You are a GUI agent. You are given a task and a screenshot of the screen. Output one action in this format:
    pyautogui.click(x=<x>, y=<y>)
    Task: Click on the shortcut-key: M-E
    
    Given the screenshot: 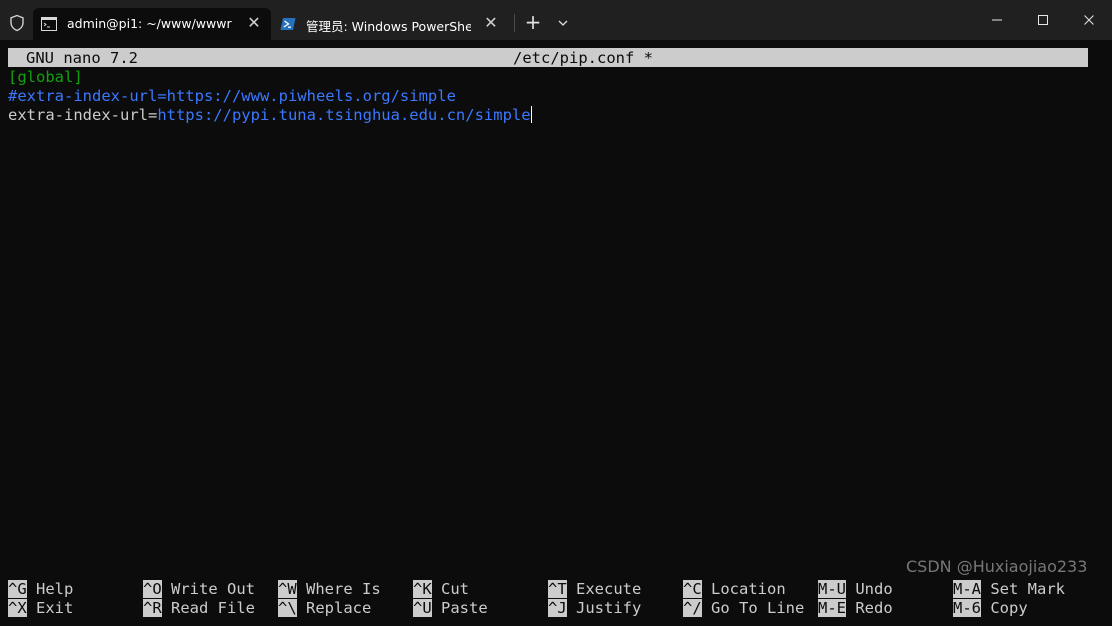 What is the action you would take?
    pyautogui.click(x=832, y=608)
    